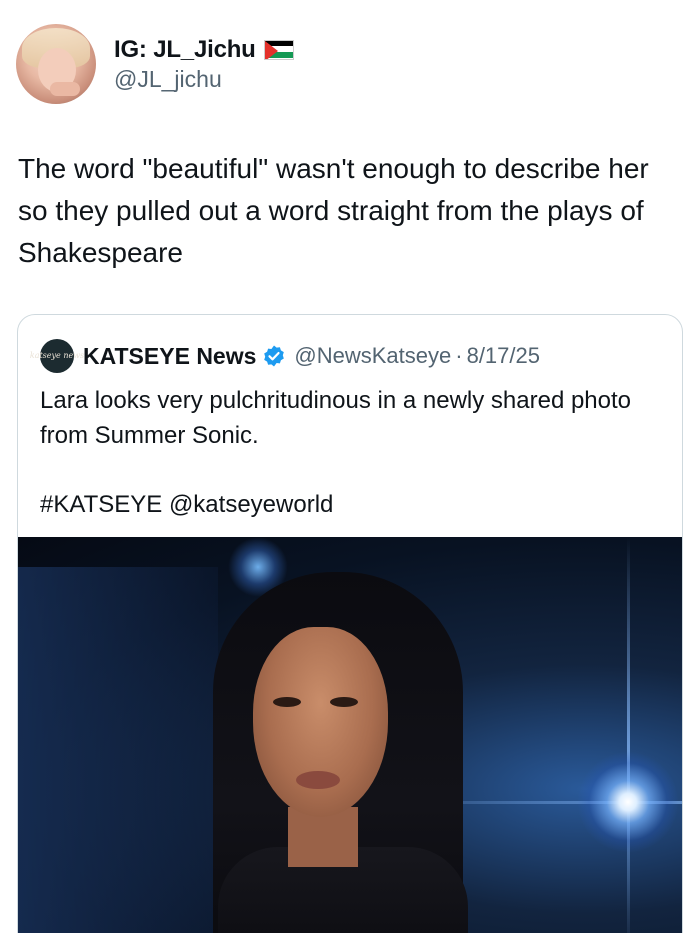 The width and height of the screenshot is (700, 933). Describe the element at coordinates (185, 50) in the screenshot. I see `display-name: IG: JL_Jichu` at that location.